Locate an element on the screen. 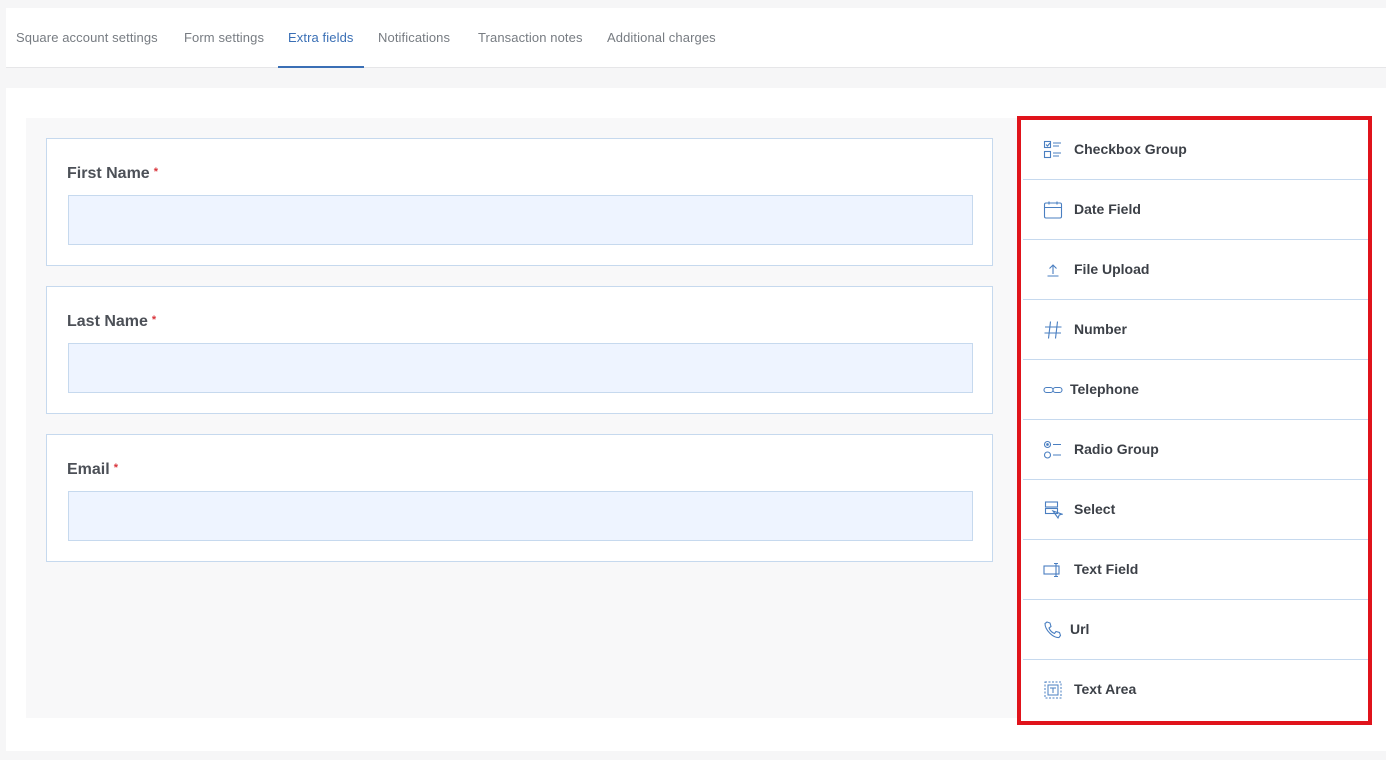 The width and height of the screenshot is (1386, 760). palette-item-number: Number is located at coordinates (1195, 330).